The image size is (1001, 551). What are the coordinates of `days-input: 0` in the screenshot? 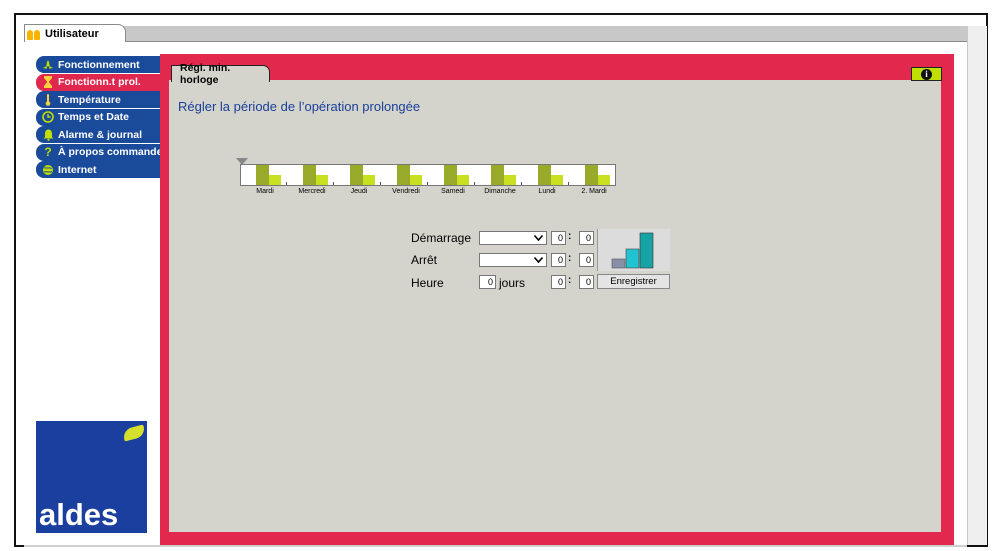 It's located at (487, 282).